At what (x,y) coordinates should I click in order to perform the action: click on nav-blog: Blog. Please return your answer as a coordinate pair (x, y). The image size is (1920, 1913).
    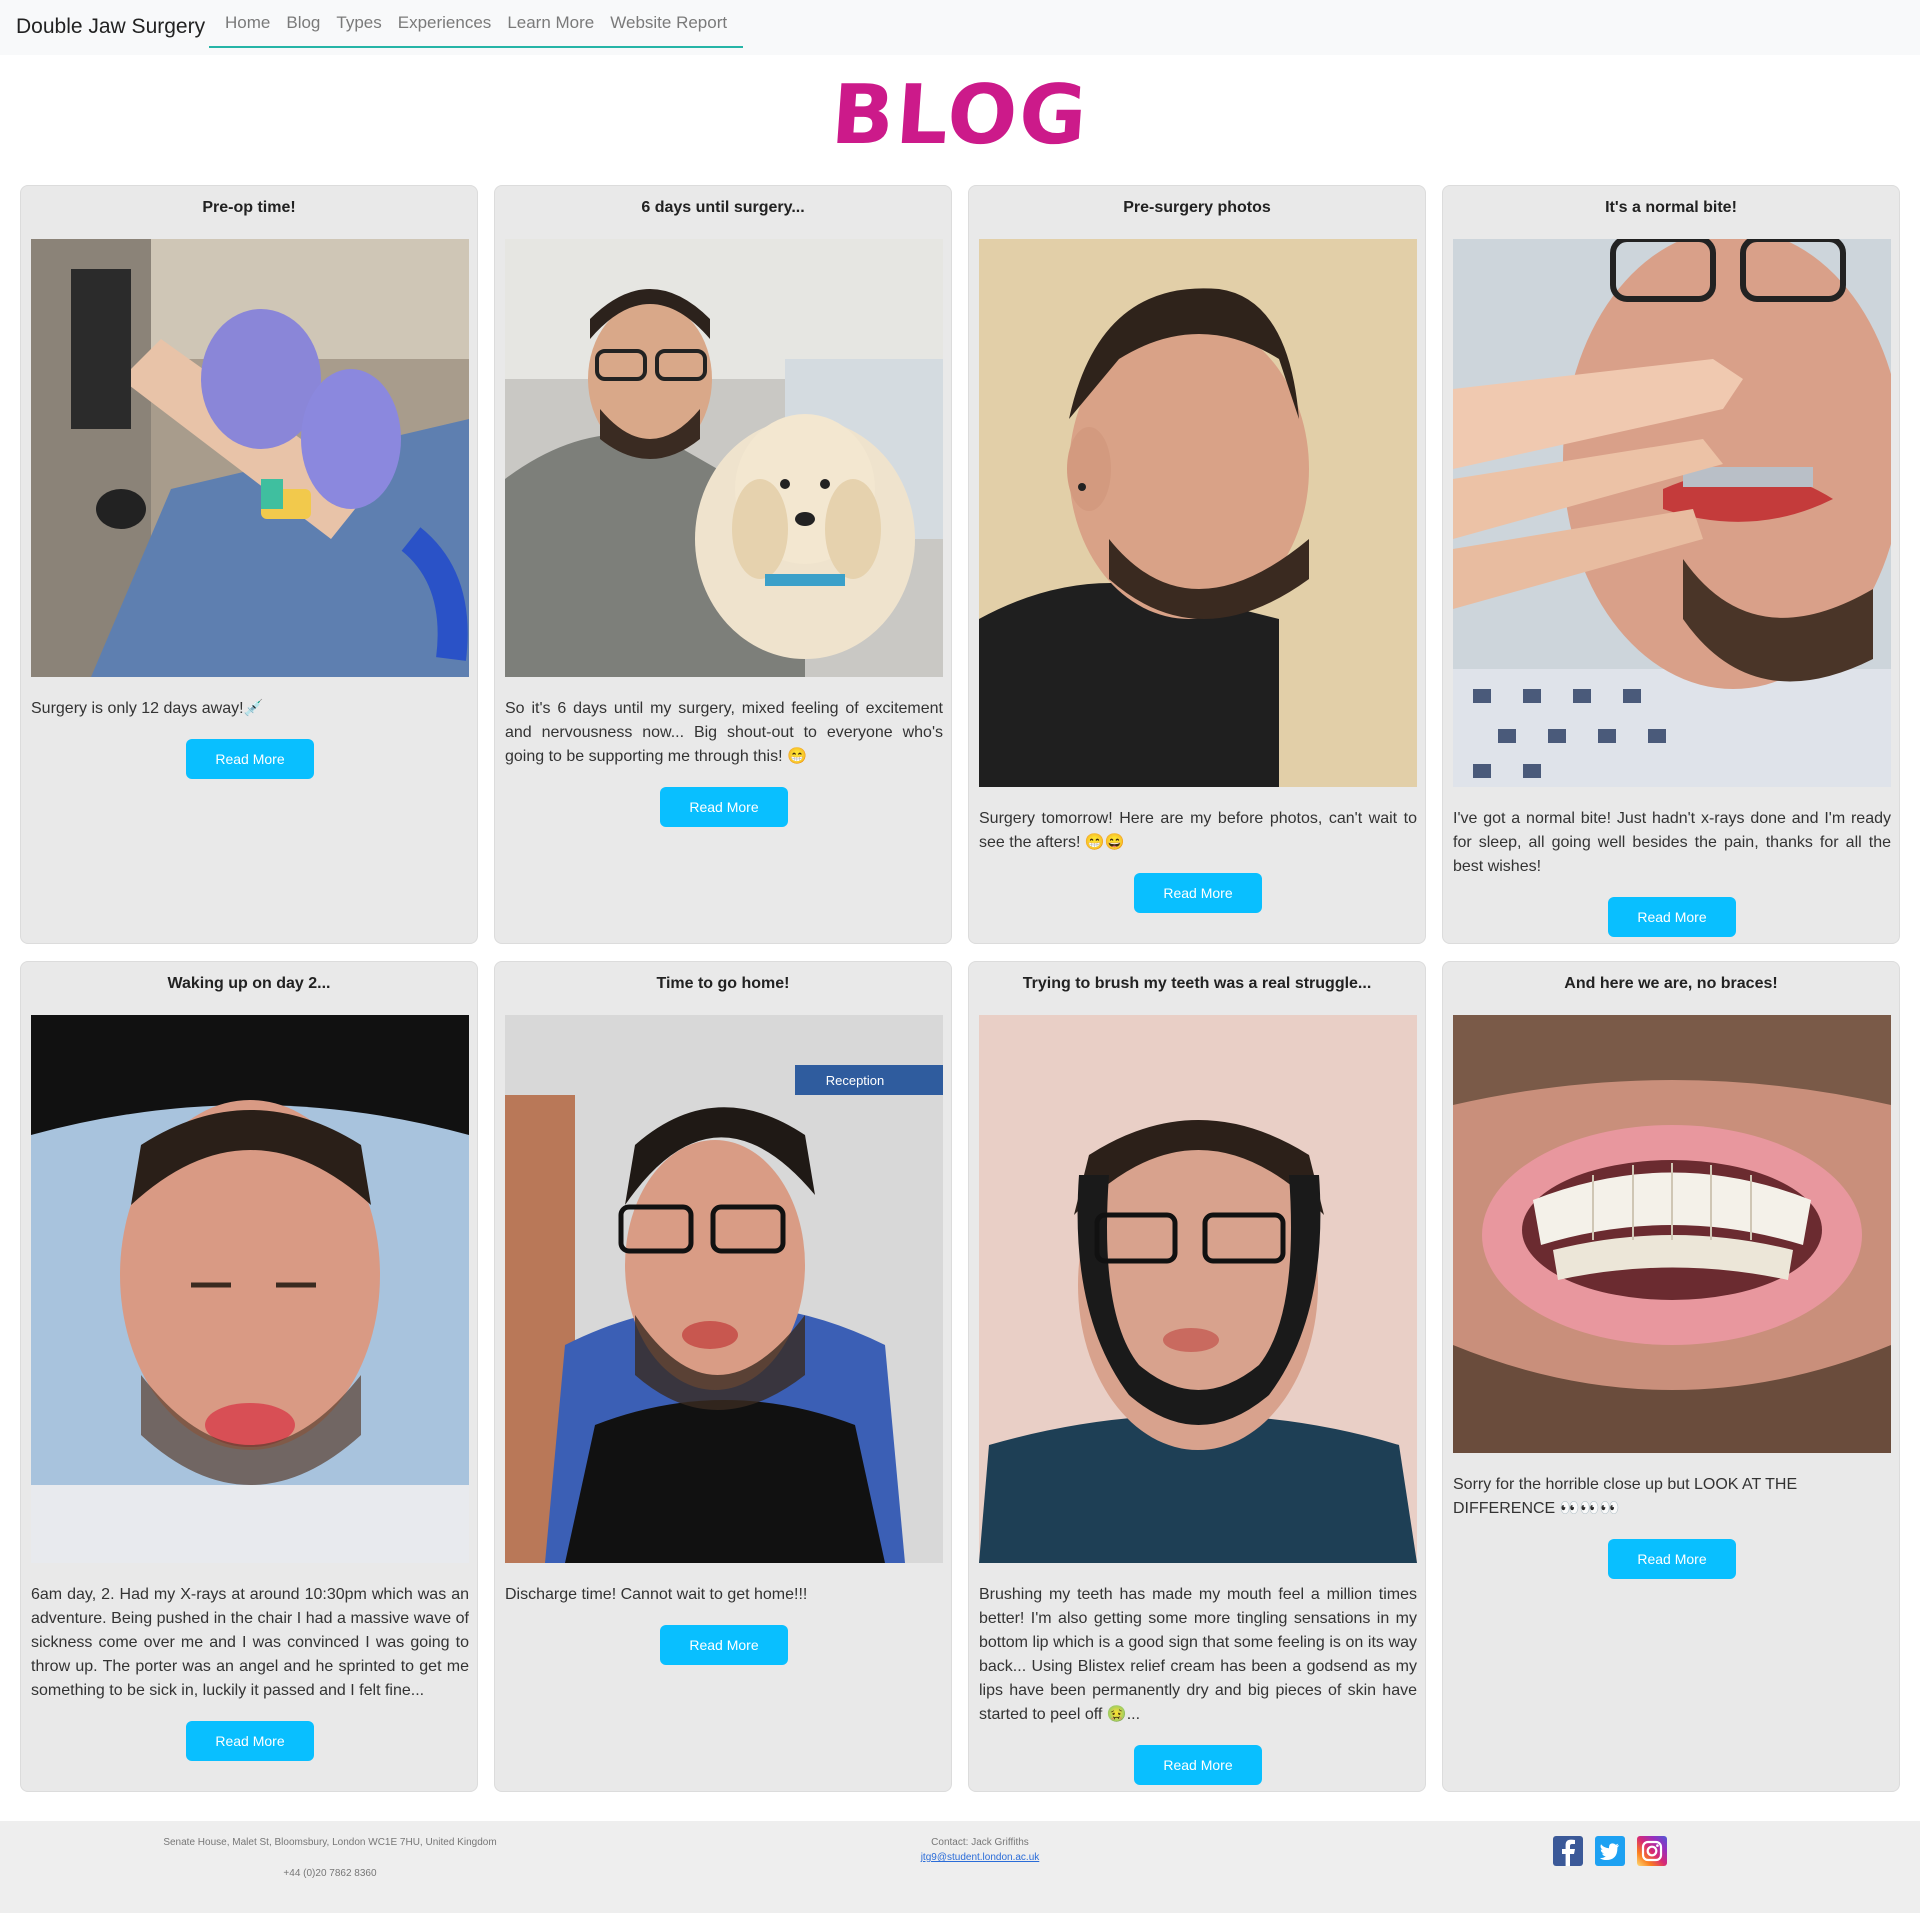
    Looking at the image, I should click on (303, 23).